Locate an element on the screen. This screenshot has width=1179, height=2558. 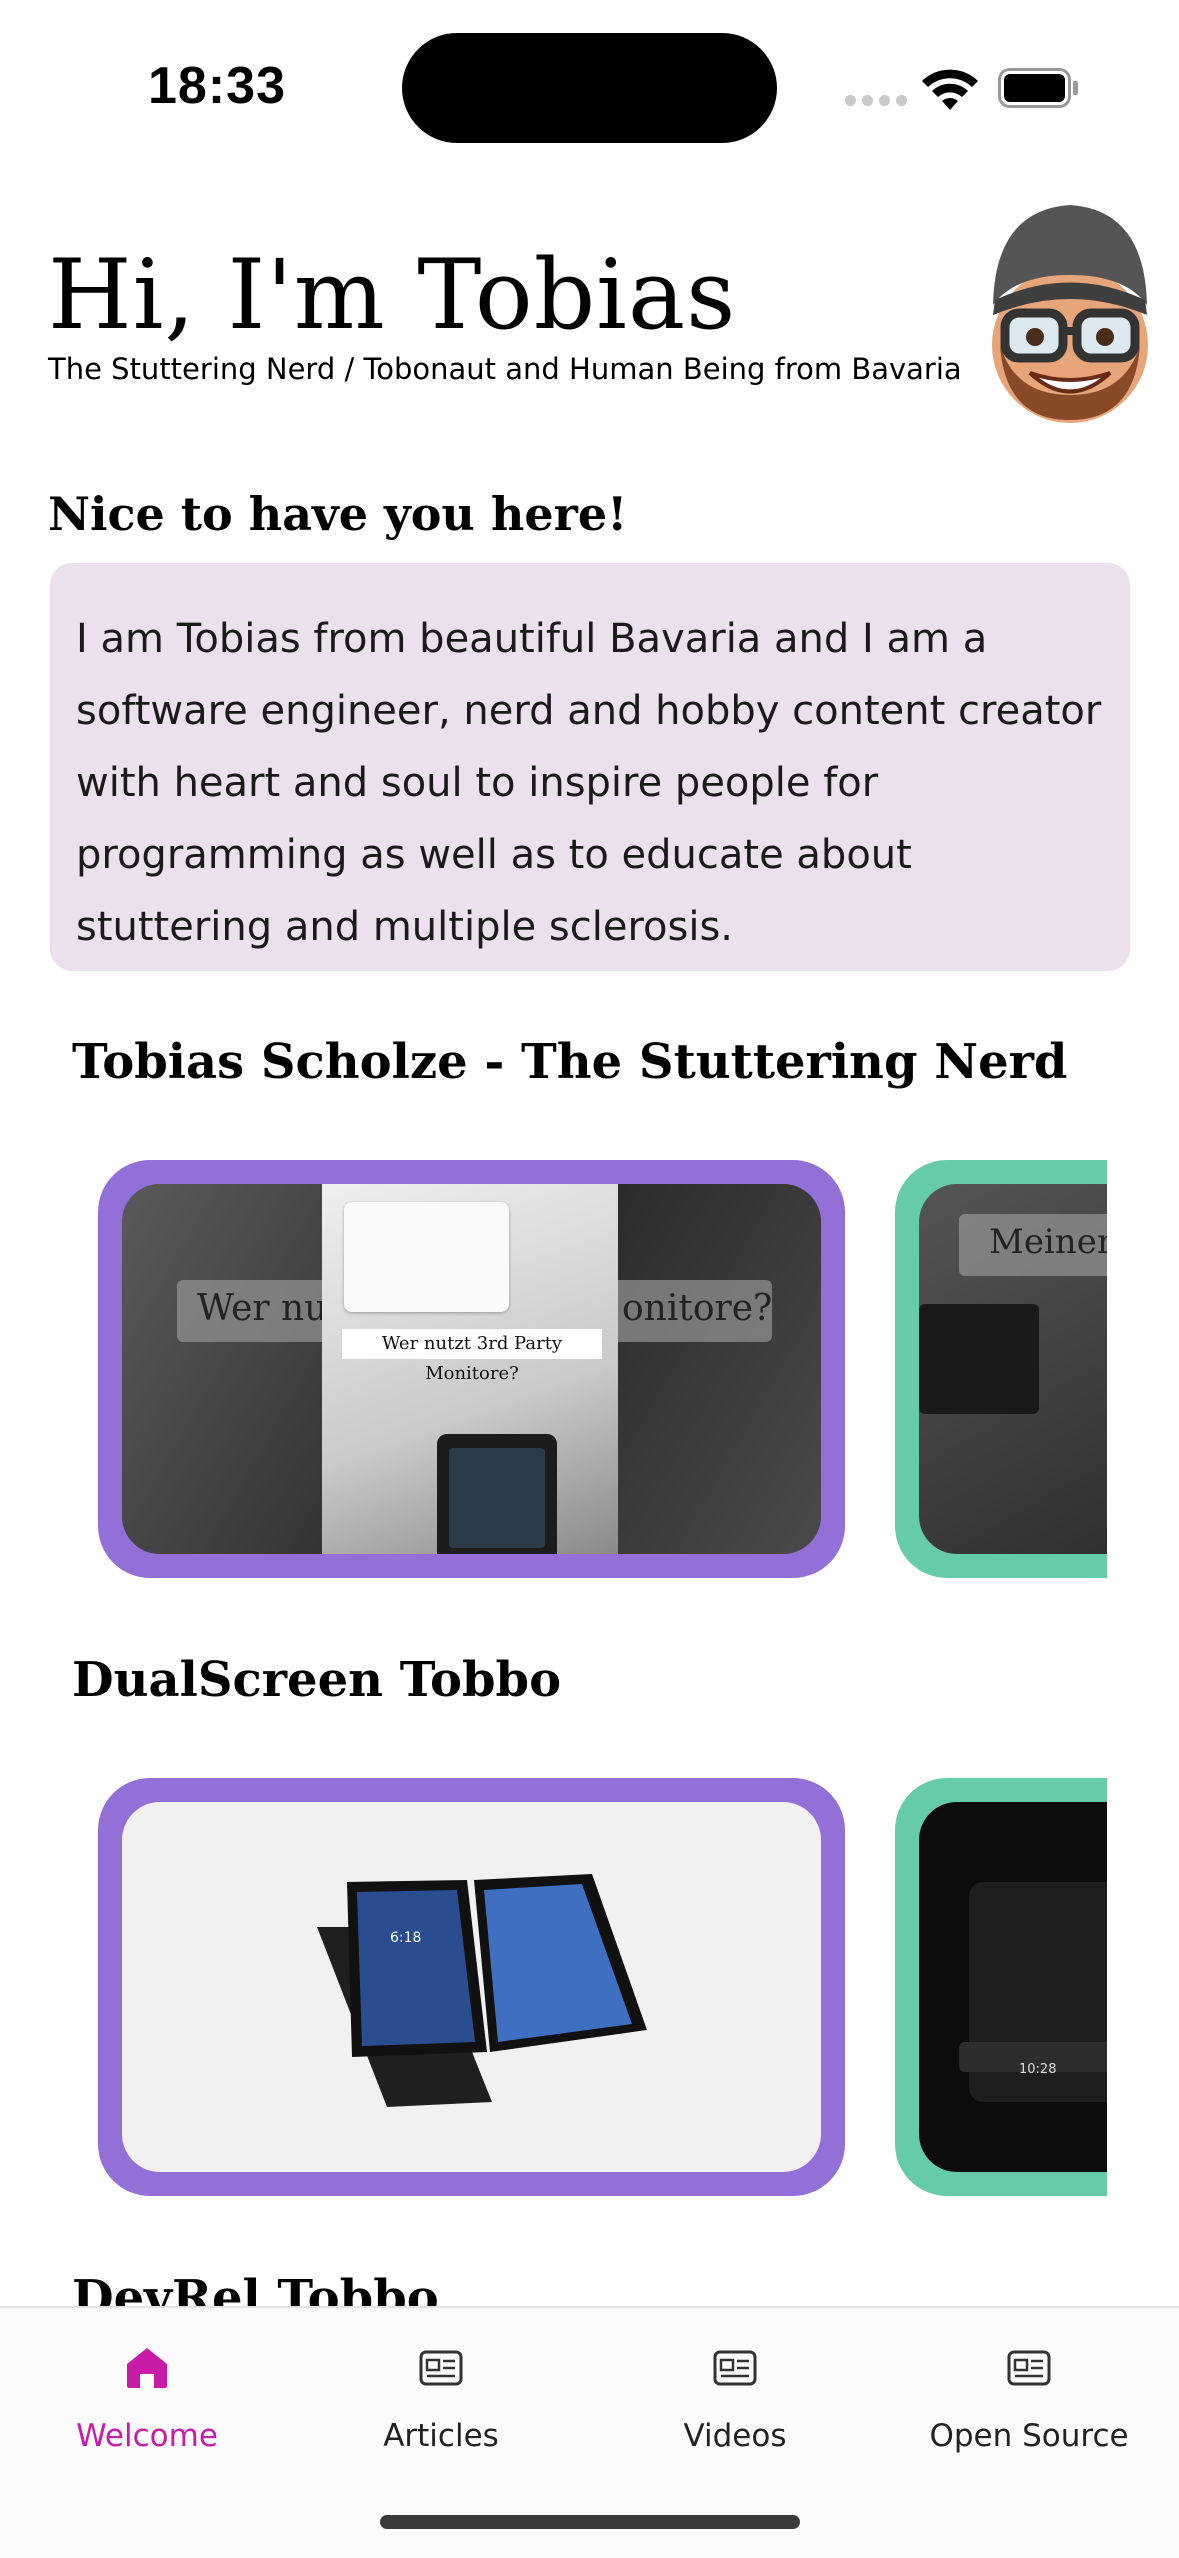
video-caption: Wer nutzt 3rd Party Monitore? is located at coordinates (472, 1356).